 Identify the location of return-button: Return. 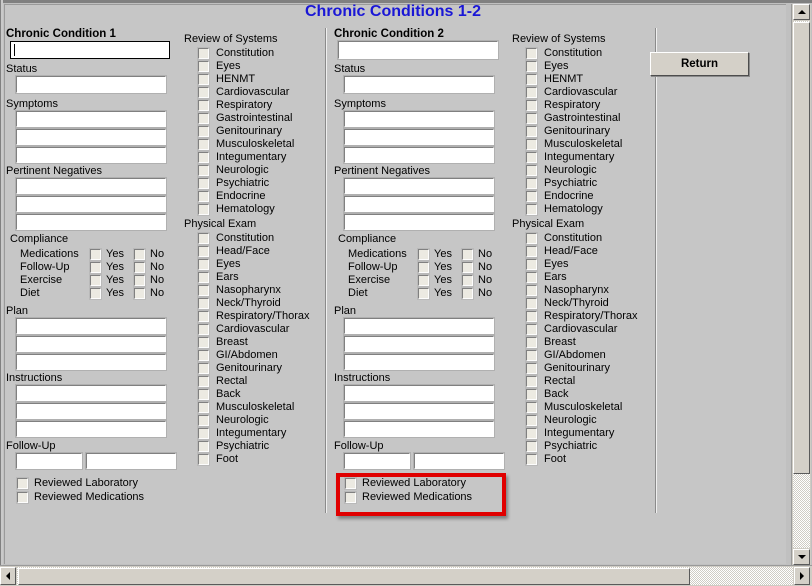
(699, 64).